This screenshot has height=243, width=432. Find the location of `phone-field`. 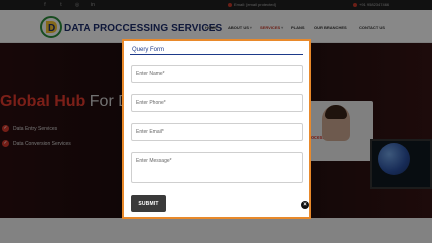

phone-field is located at coordinates (217, 103).